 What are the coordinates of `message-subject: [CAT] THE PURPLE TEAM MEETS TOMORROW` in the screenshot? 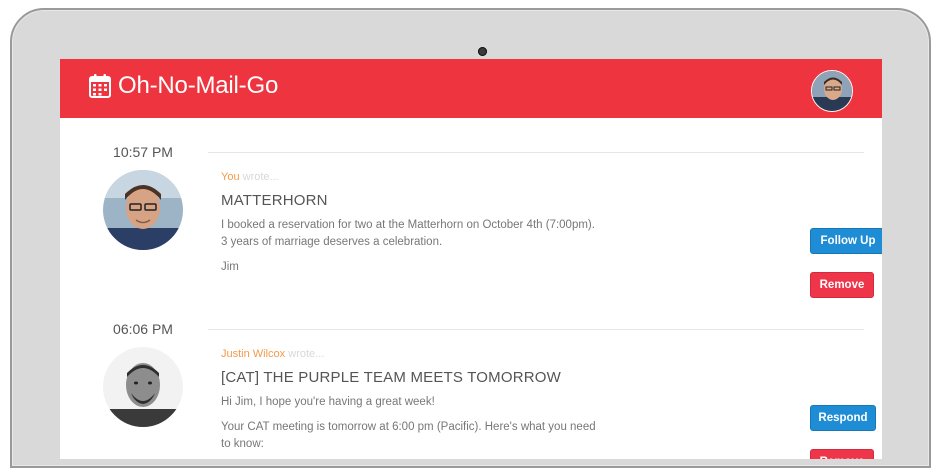 It's located at (391, 377).